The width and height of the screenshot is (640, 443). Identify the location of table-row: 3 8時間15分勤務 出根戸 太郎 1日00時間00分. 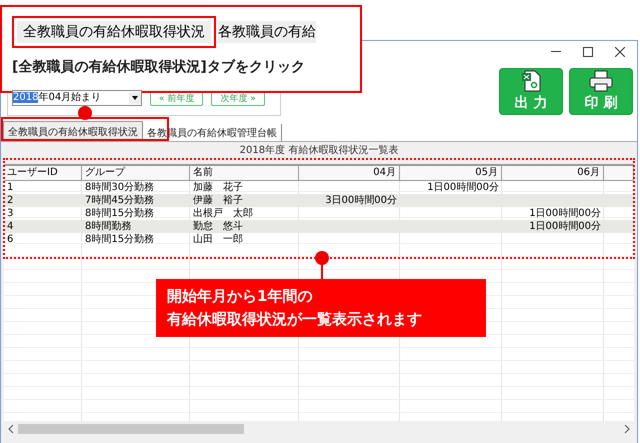
(319, 213).